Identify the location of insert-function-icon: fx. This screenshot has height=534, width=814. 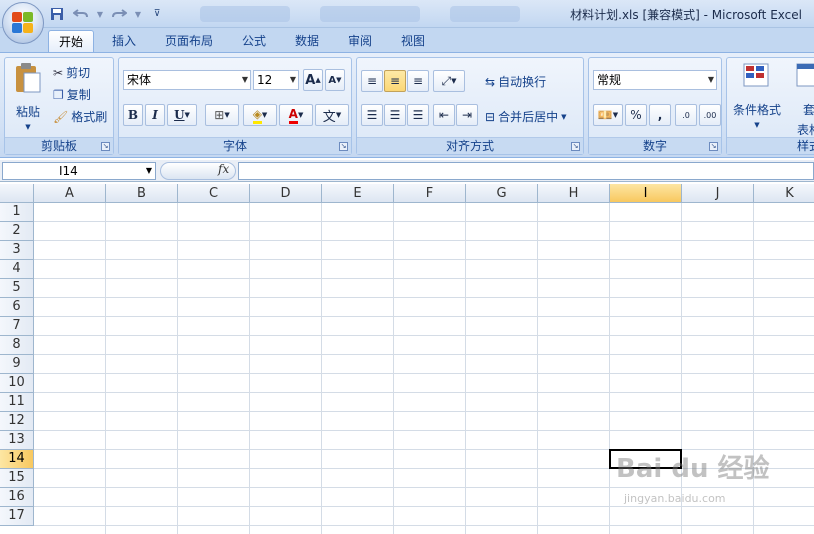
(223, 169).